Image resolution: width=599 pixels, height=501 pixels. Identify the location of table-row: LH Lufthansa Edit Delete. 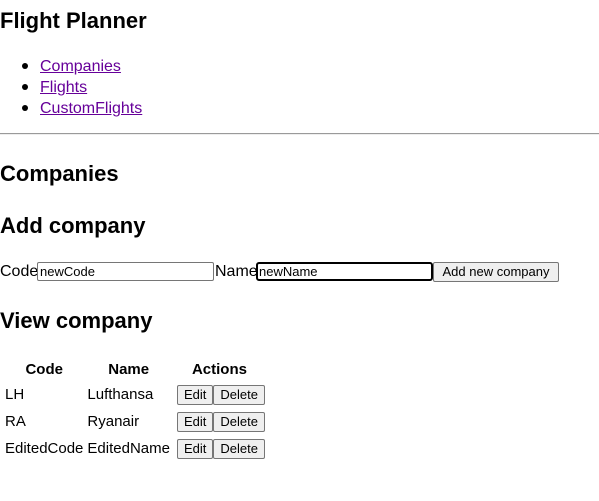
(135, 394).